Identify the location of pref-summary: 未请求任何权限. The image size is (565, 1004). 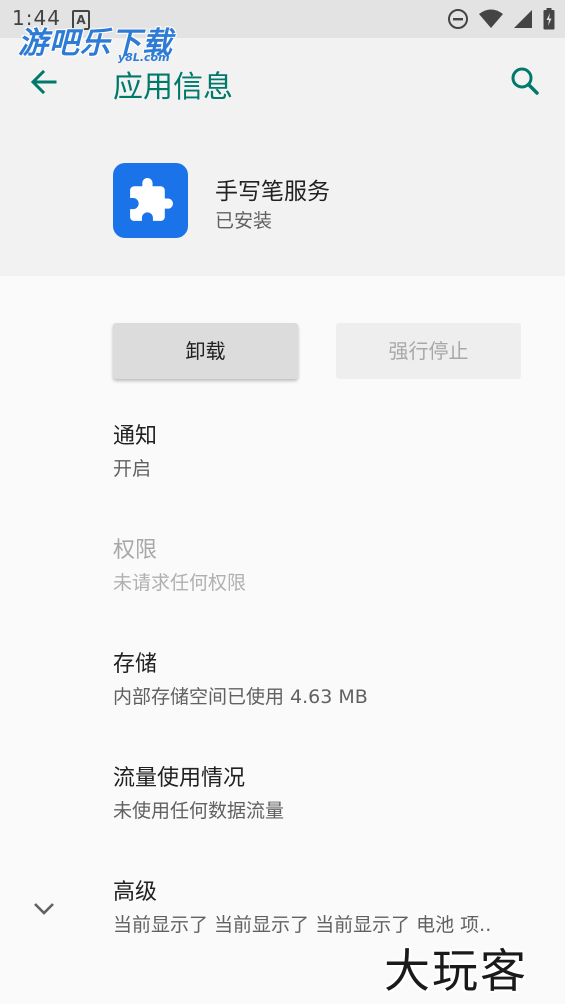
(180, 583).